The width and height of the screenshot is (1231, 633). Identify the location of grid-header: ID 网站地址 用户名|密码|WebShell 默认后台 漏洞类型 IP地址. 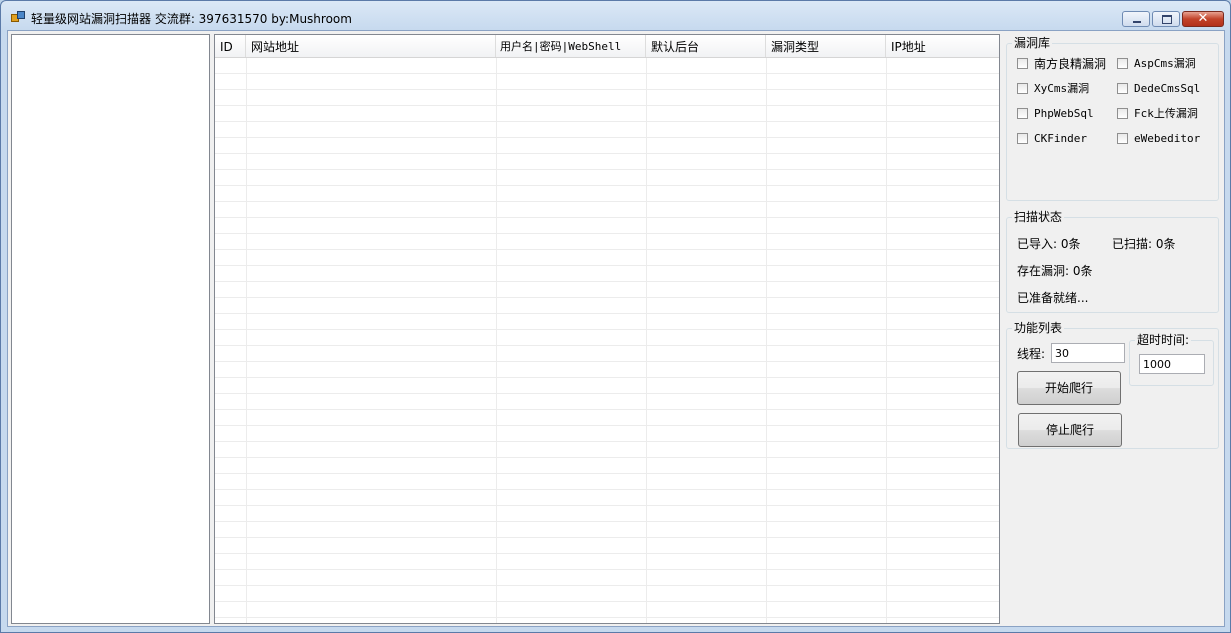
(607, 46).